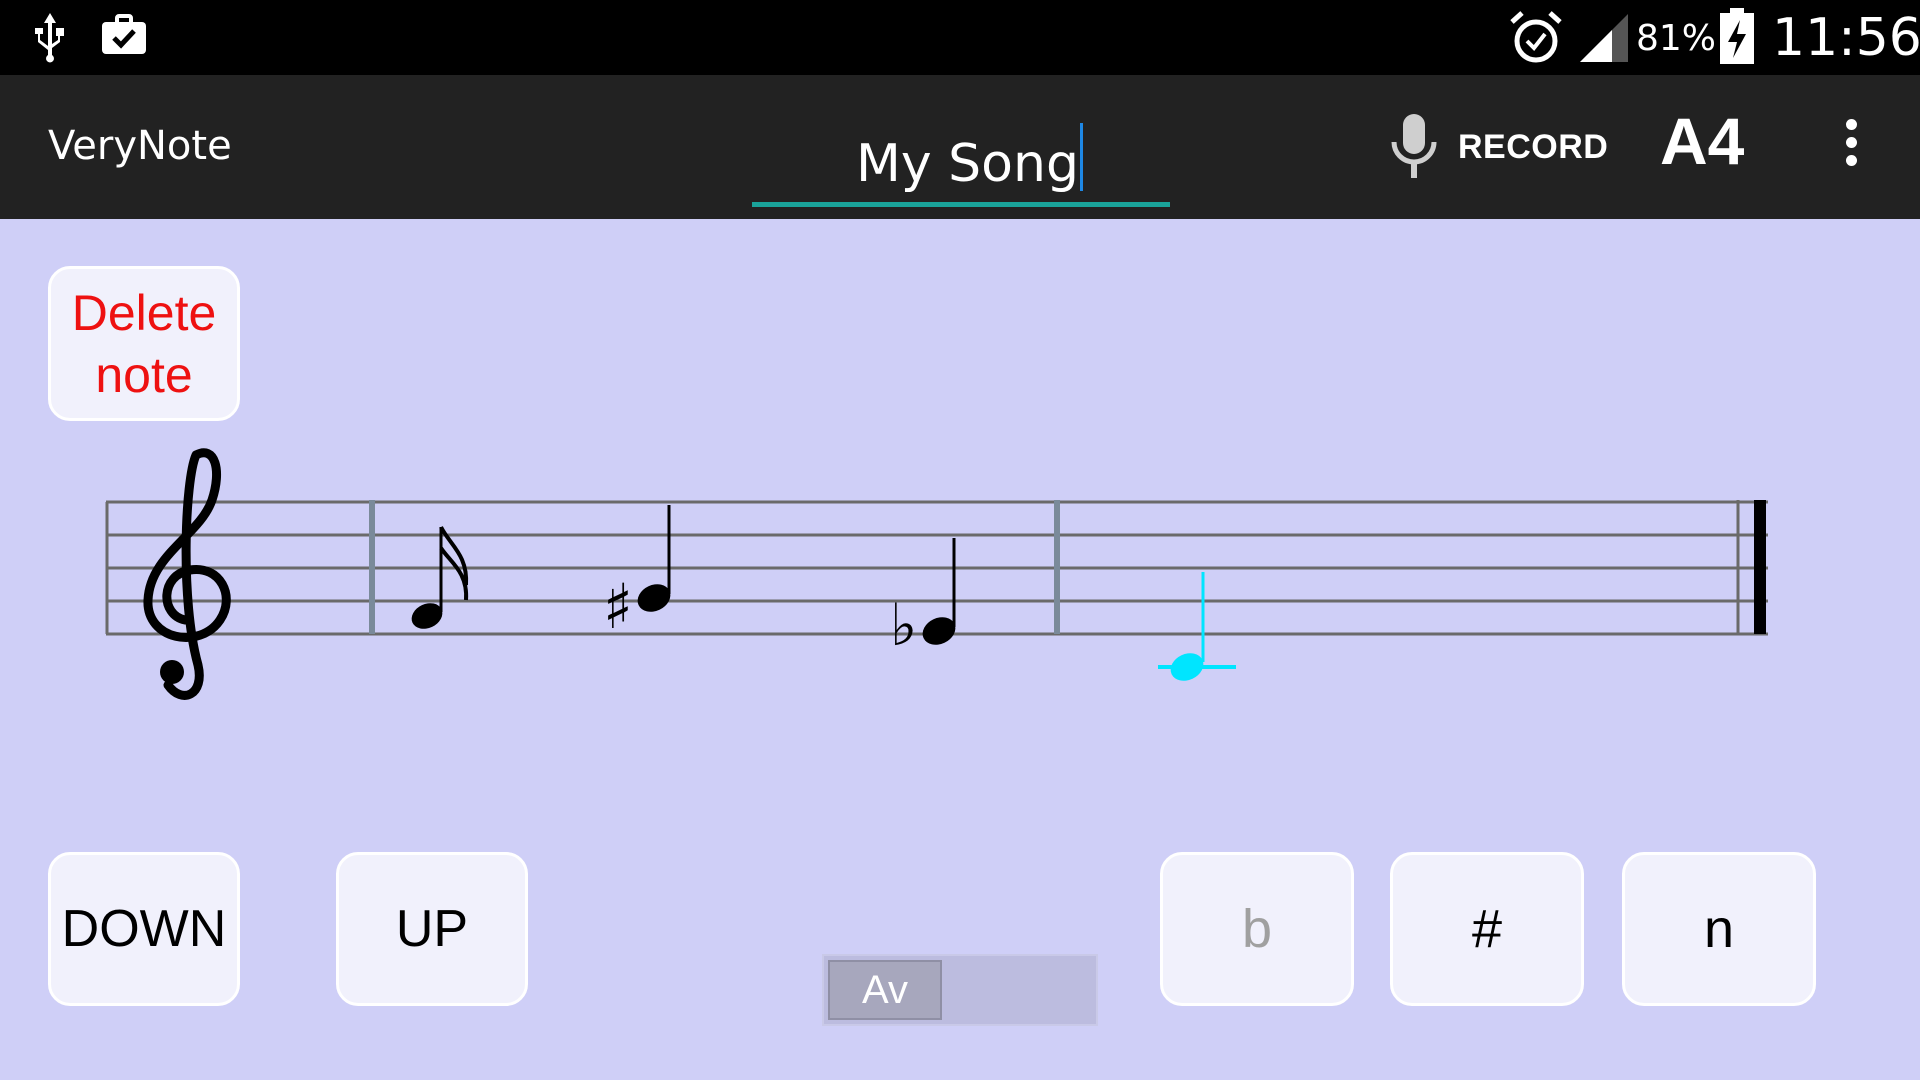 Image resolution: width=1920 pixels, height=1080 pixels. I want to click on note-selected-quarter, so click(1197, 629).